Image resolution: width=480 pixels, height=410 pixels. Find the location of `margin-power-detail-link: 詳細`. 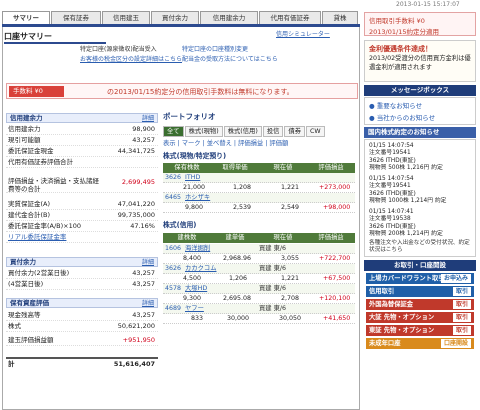

margin-power-detail-link: 詳細 is located at coordinates (148, 118).